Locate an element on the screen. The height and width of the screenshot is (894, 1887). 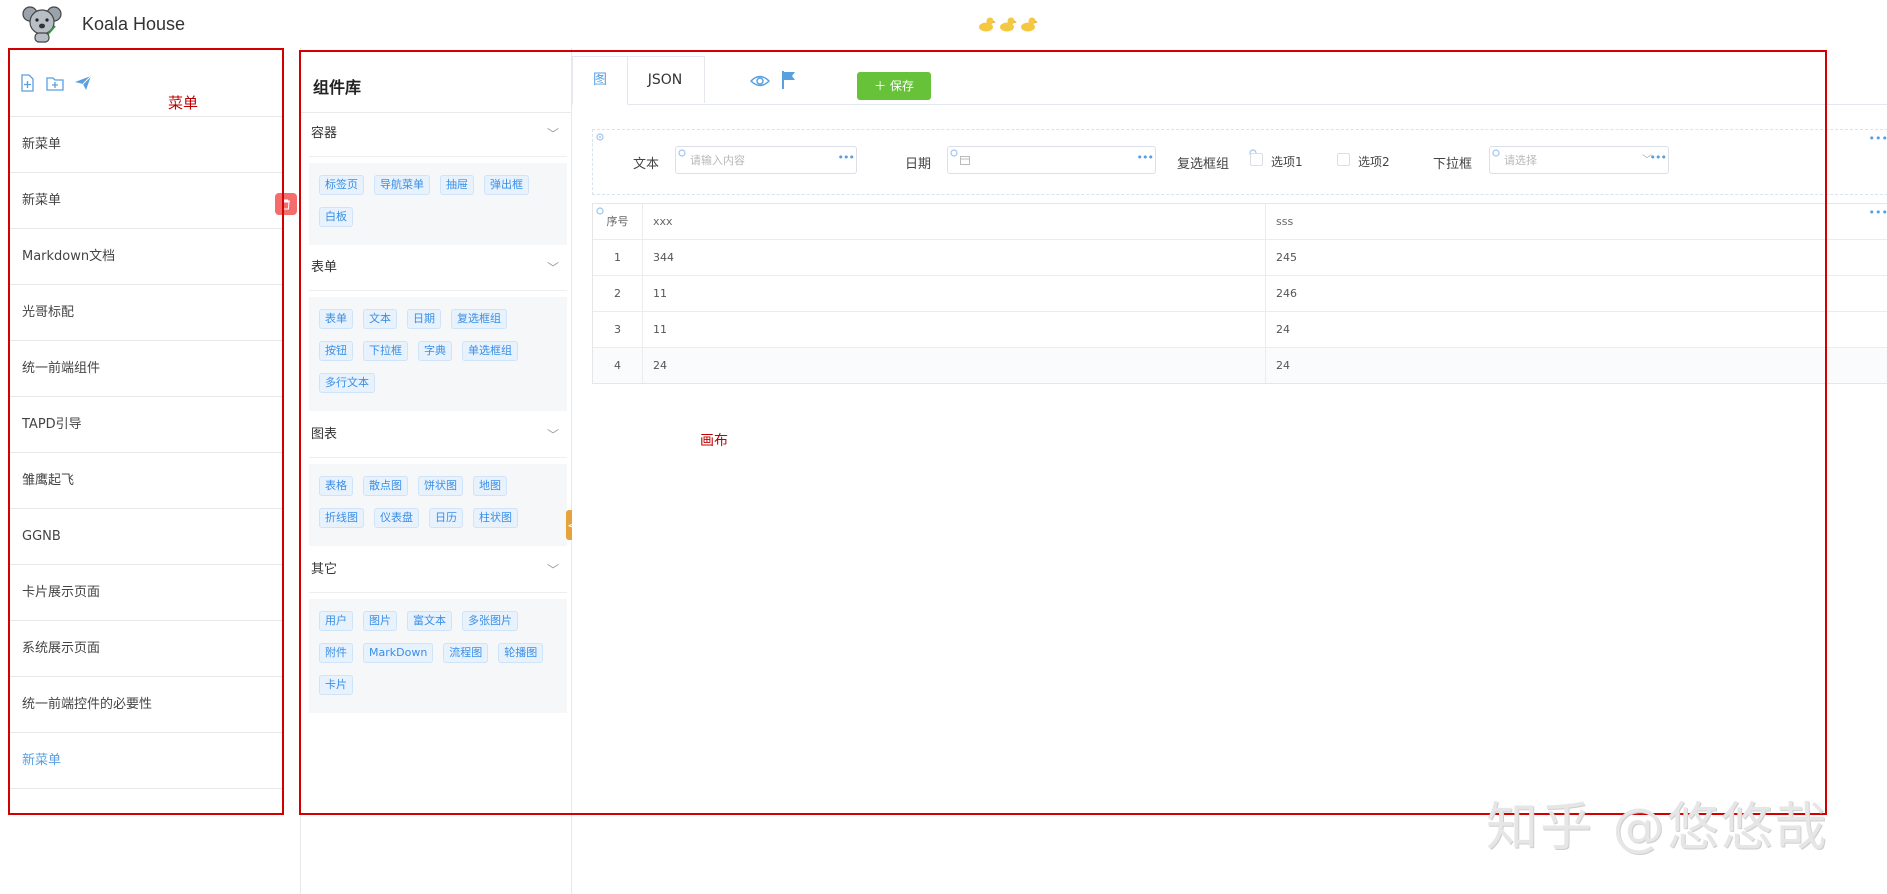
decoration-ducks is located at coordinates (1008, 24).